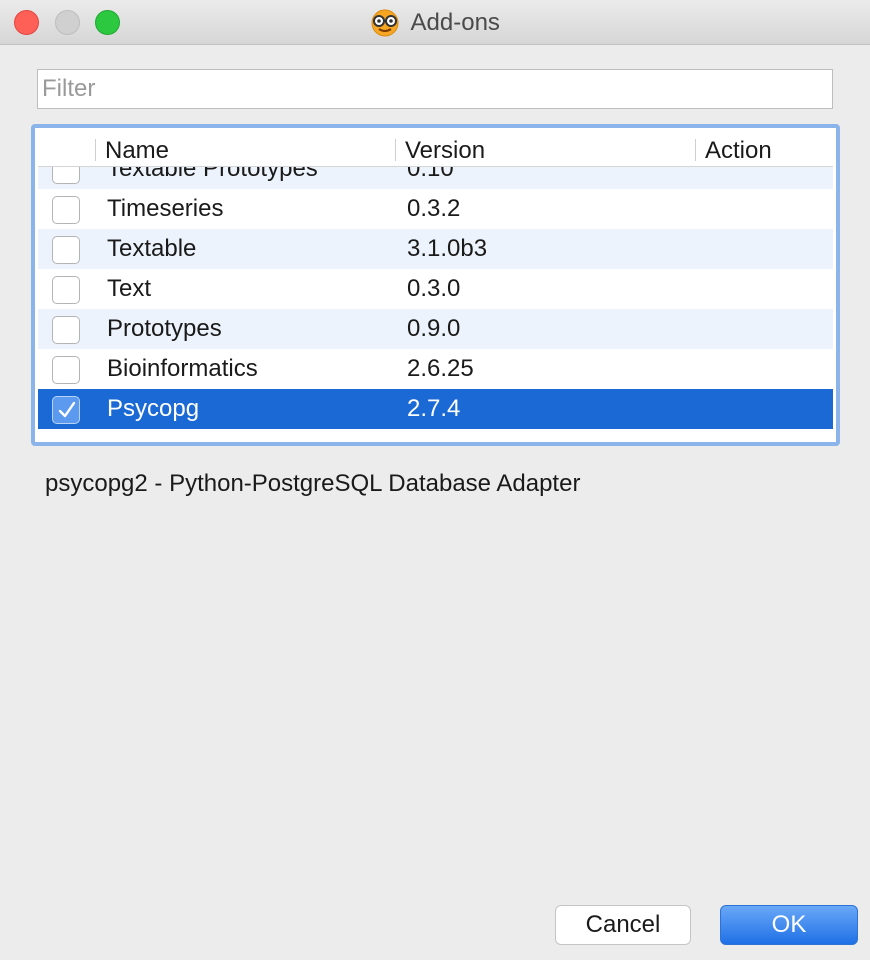 Image resolution: width=870 pixels, height=960 pixels. Describe the element at coordinates (455, 22) in the screenshot. I see `window-title: Add-ons` at that location.